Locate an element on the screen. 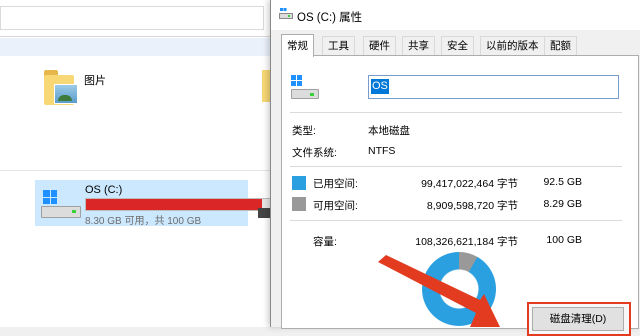 This screenshot has width=640, height=336. explorer-toolbar is located at coordinates (135, 18).